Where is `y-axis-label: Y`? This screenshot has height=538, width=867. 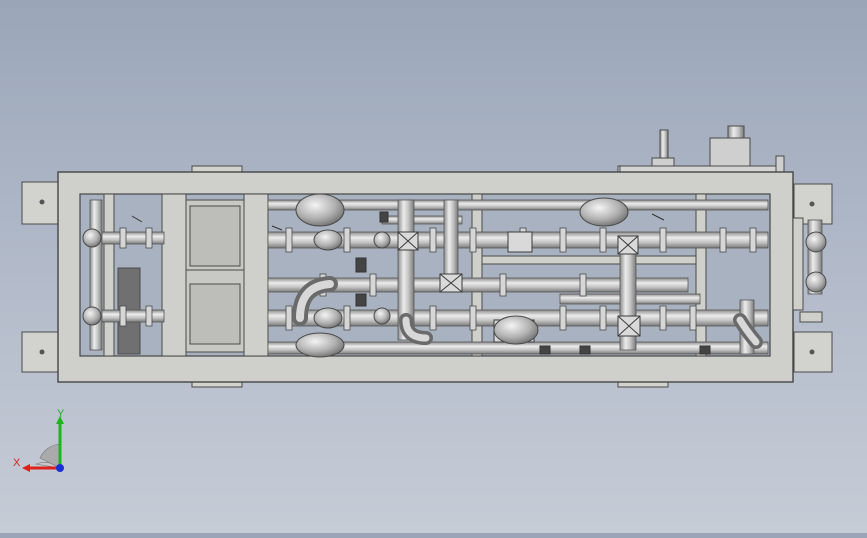
y-axis-label: Y is located at coordinates (61, 414).